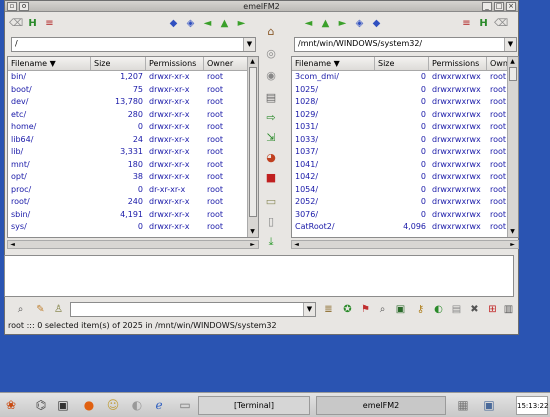  I want to click on start-menu-icon: ❀, so click(11, 405).